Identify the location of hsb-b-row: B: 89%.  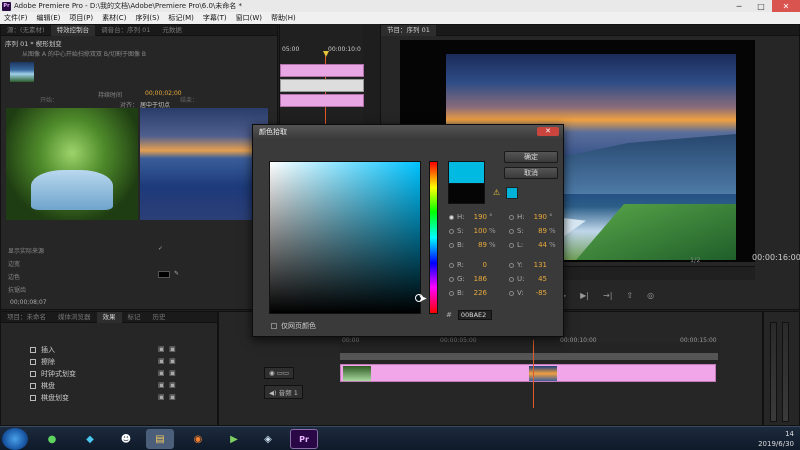
(472, 245).